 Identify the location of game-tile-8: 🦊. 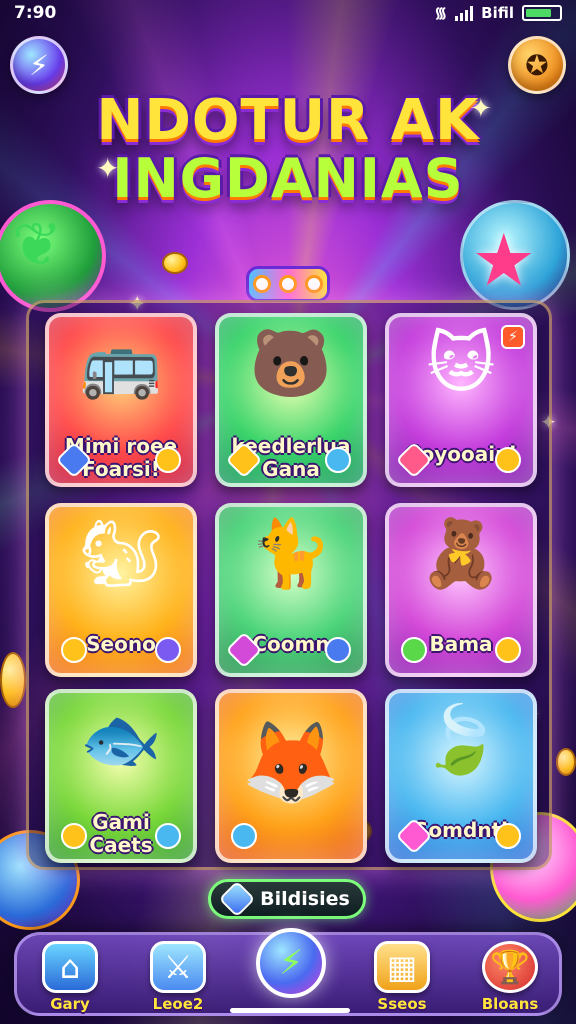
(291, 776).